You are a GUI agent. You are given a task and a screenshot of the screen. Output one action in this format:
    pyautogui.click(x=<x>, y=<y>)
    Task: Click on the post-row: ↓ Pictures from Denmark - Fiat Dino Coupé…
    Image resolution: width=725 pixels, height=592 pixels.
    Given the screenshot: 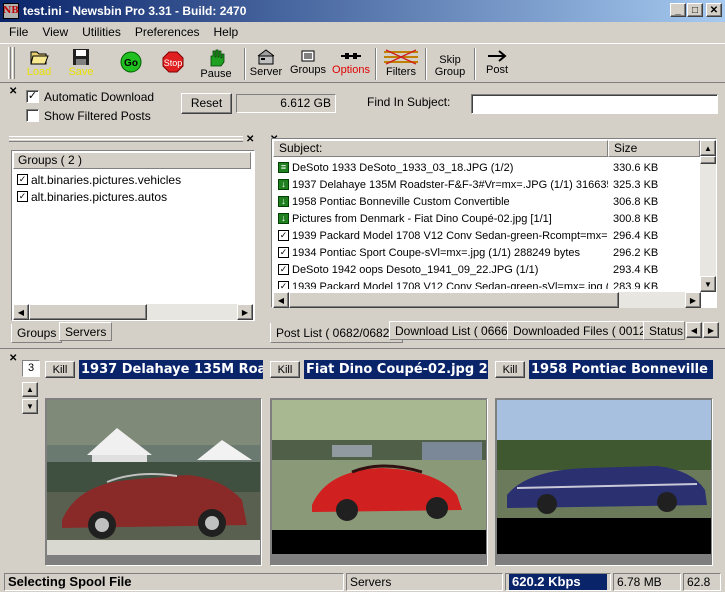 What is the action you would take?
    pyautogui.click(x=486, y=218)
    